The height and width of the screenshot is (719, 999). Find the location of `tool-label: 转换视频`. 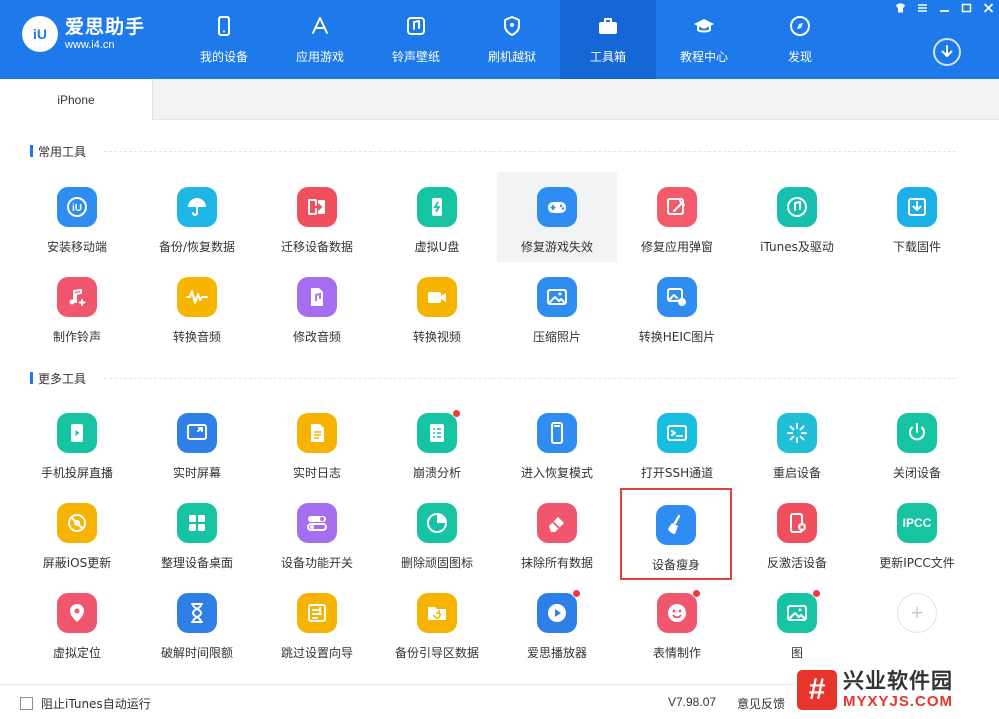

tool-label: 转换视频 is located at coordinates (436, 337).